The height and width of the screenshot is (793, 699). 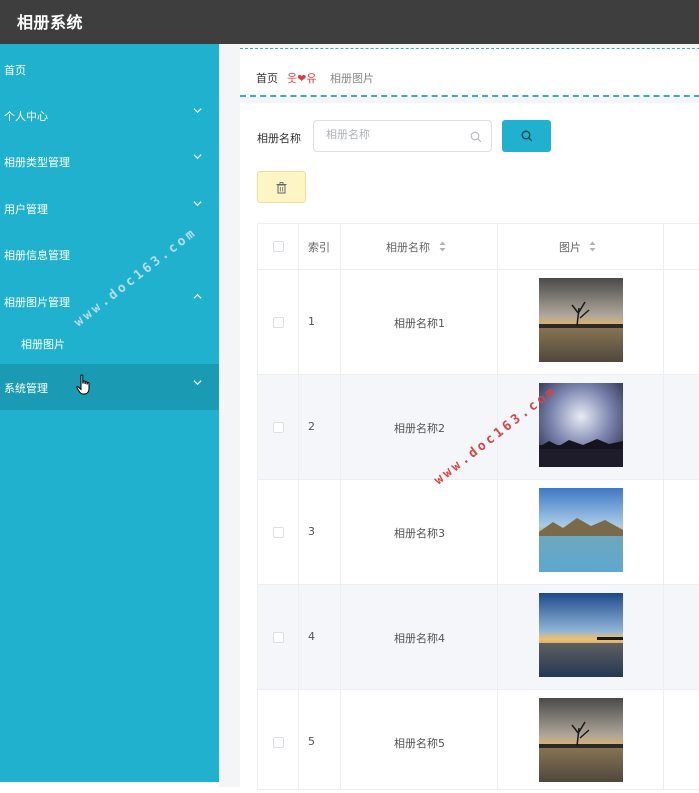 I want to click on app-title: 相册系统, so click(x=50, y=22).